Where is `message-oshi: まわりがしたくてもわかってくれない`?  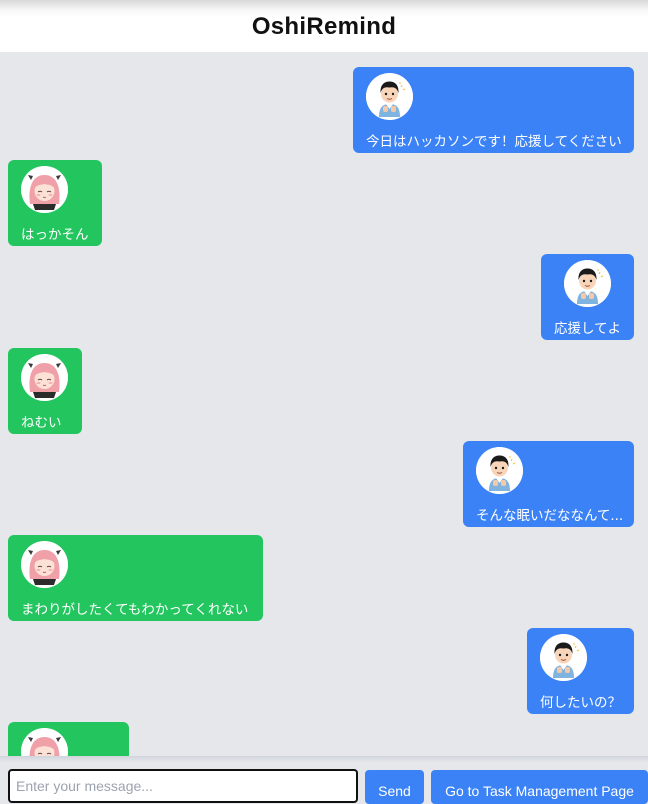
message-oshi: まわりがしたくてもわかってくれない is located at coordinates (135, 578).